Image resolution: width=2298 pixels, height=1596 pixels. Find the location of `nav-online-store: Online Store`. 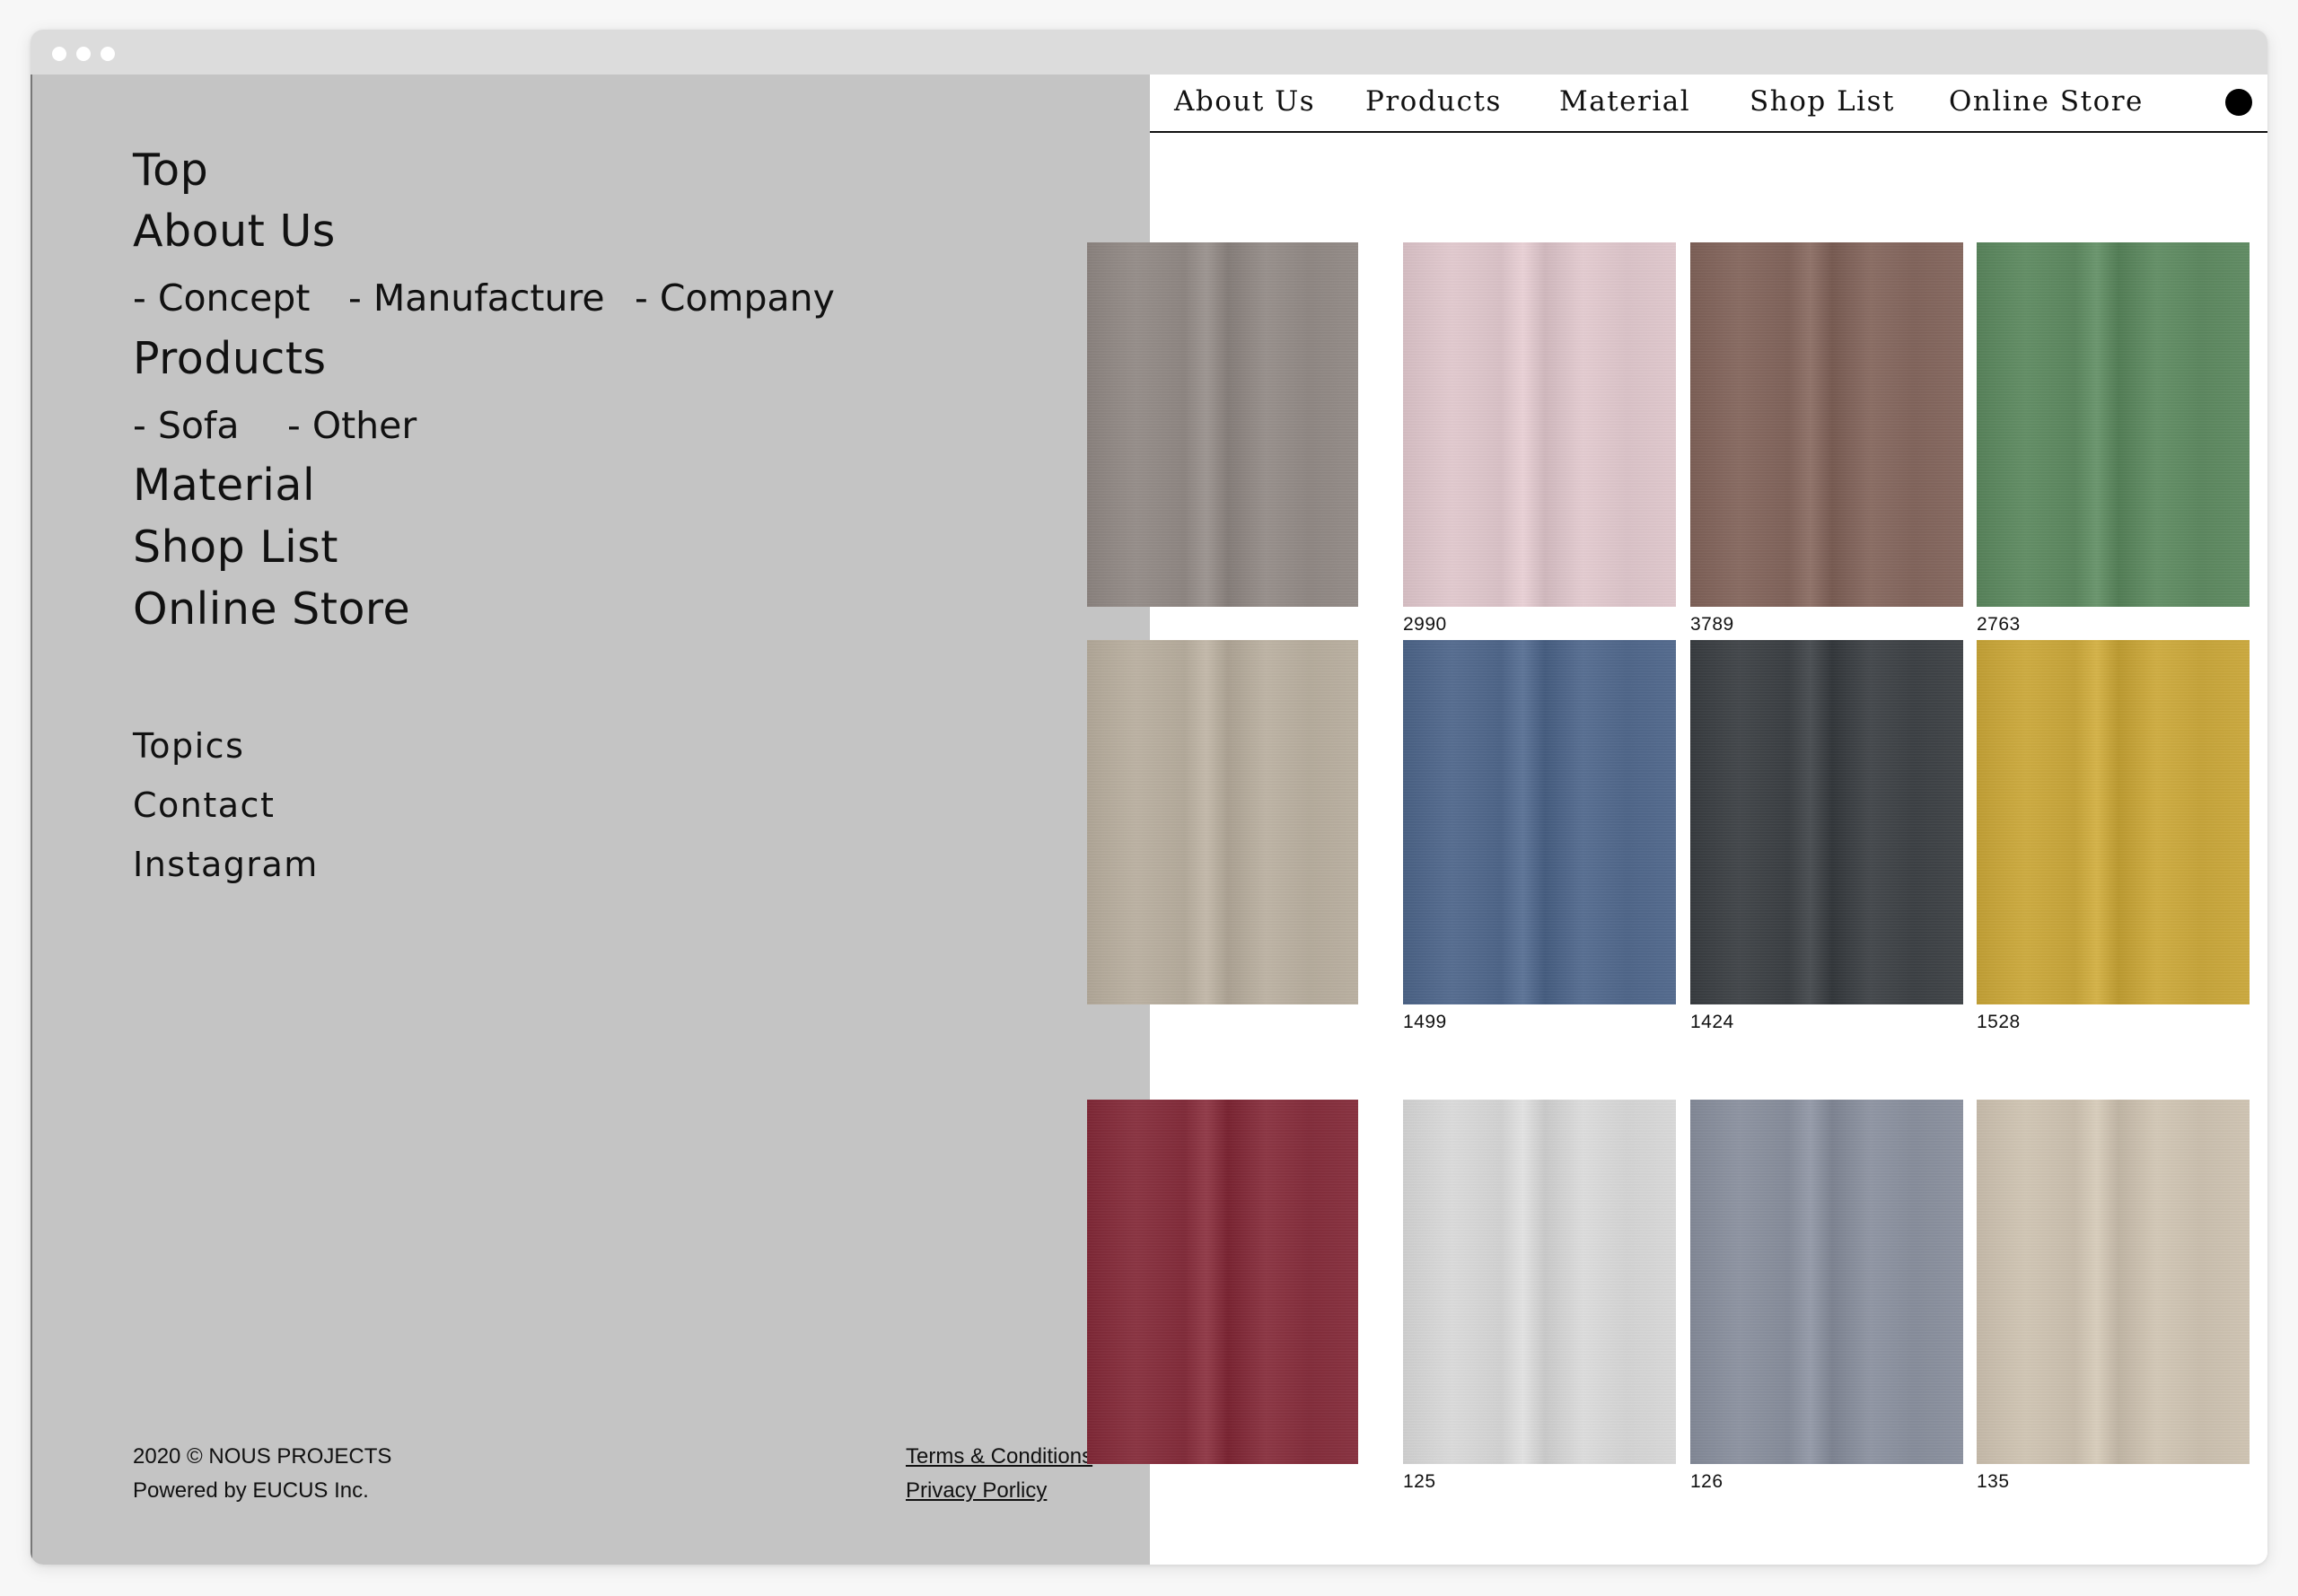

nav-online-store: Online Store is located at coordinates (2046, 101).